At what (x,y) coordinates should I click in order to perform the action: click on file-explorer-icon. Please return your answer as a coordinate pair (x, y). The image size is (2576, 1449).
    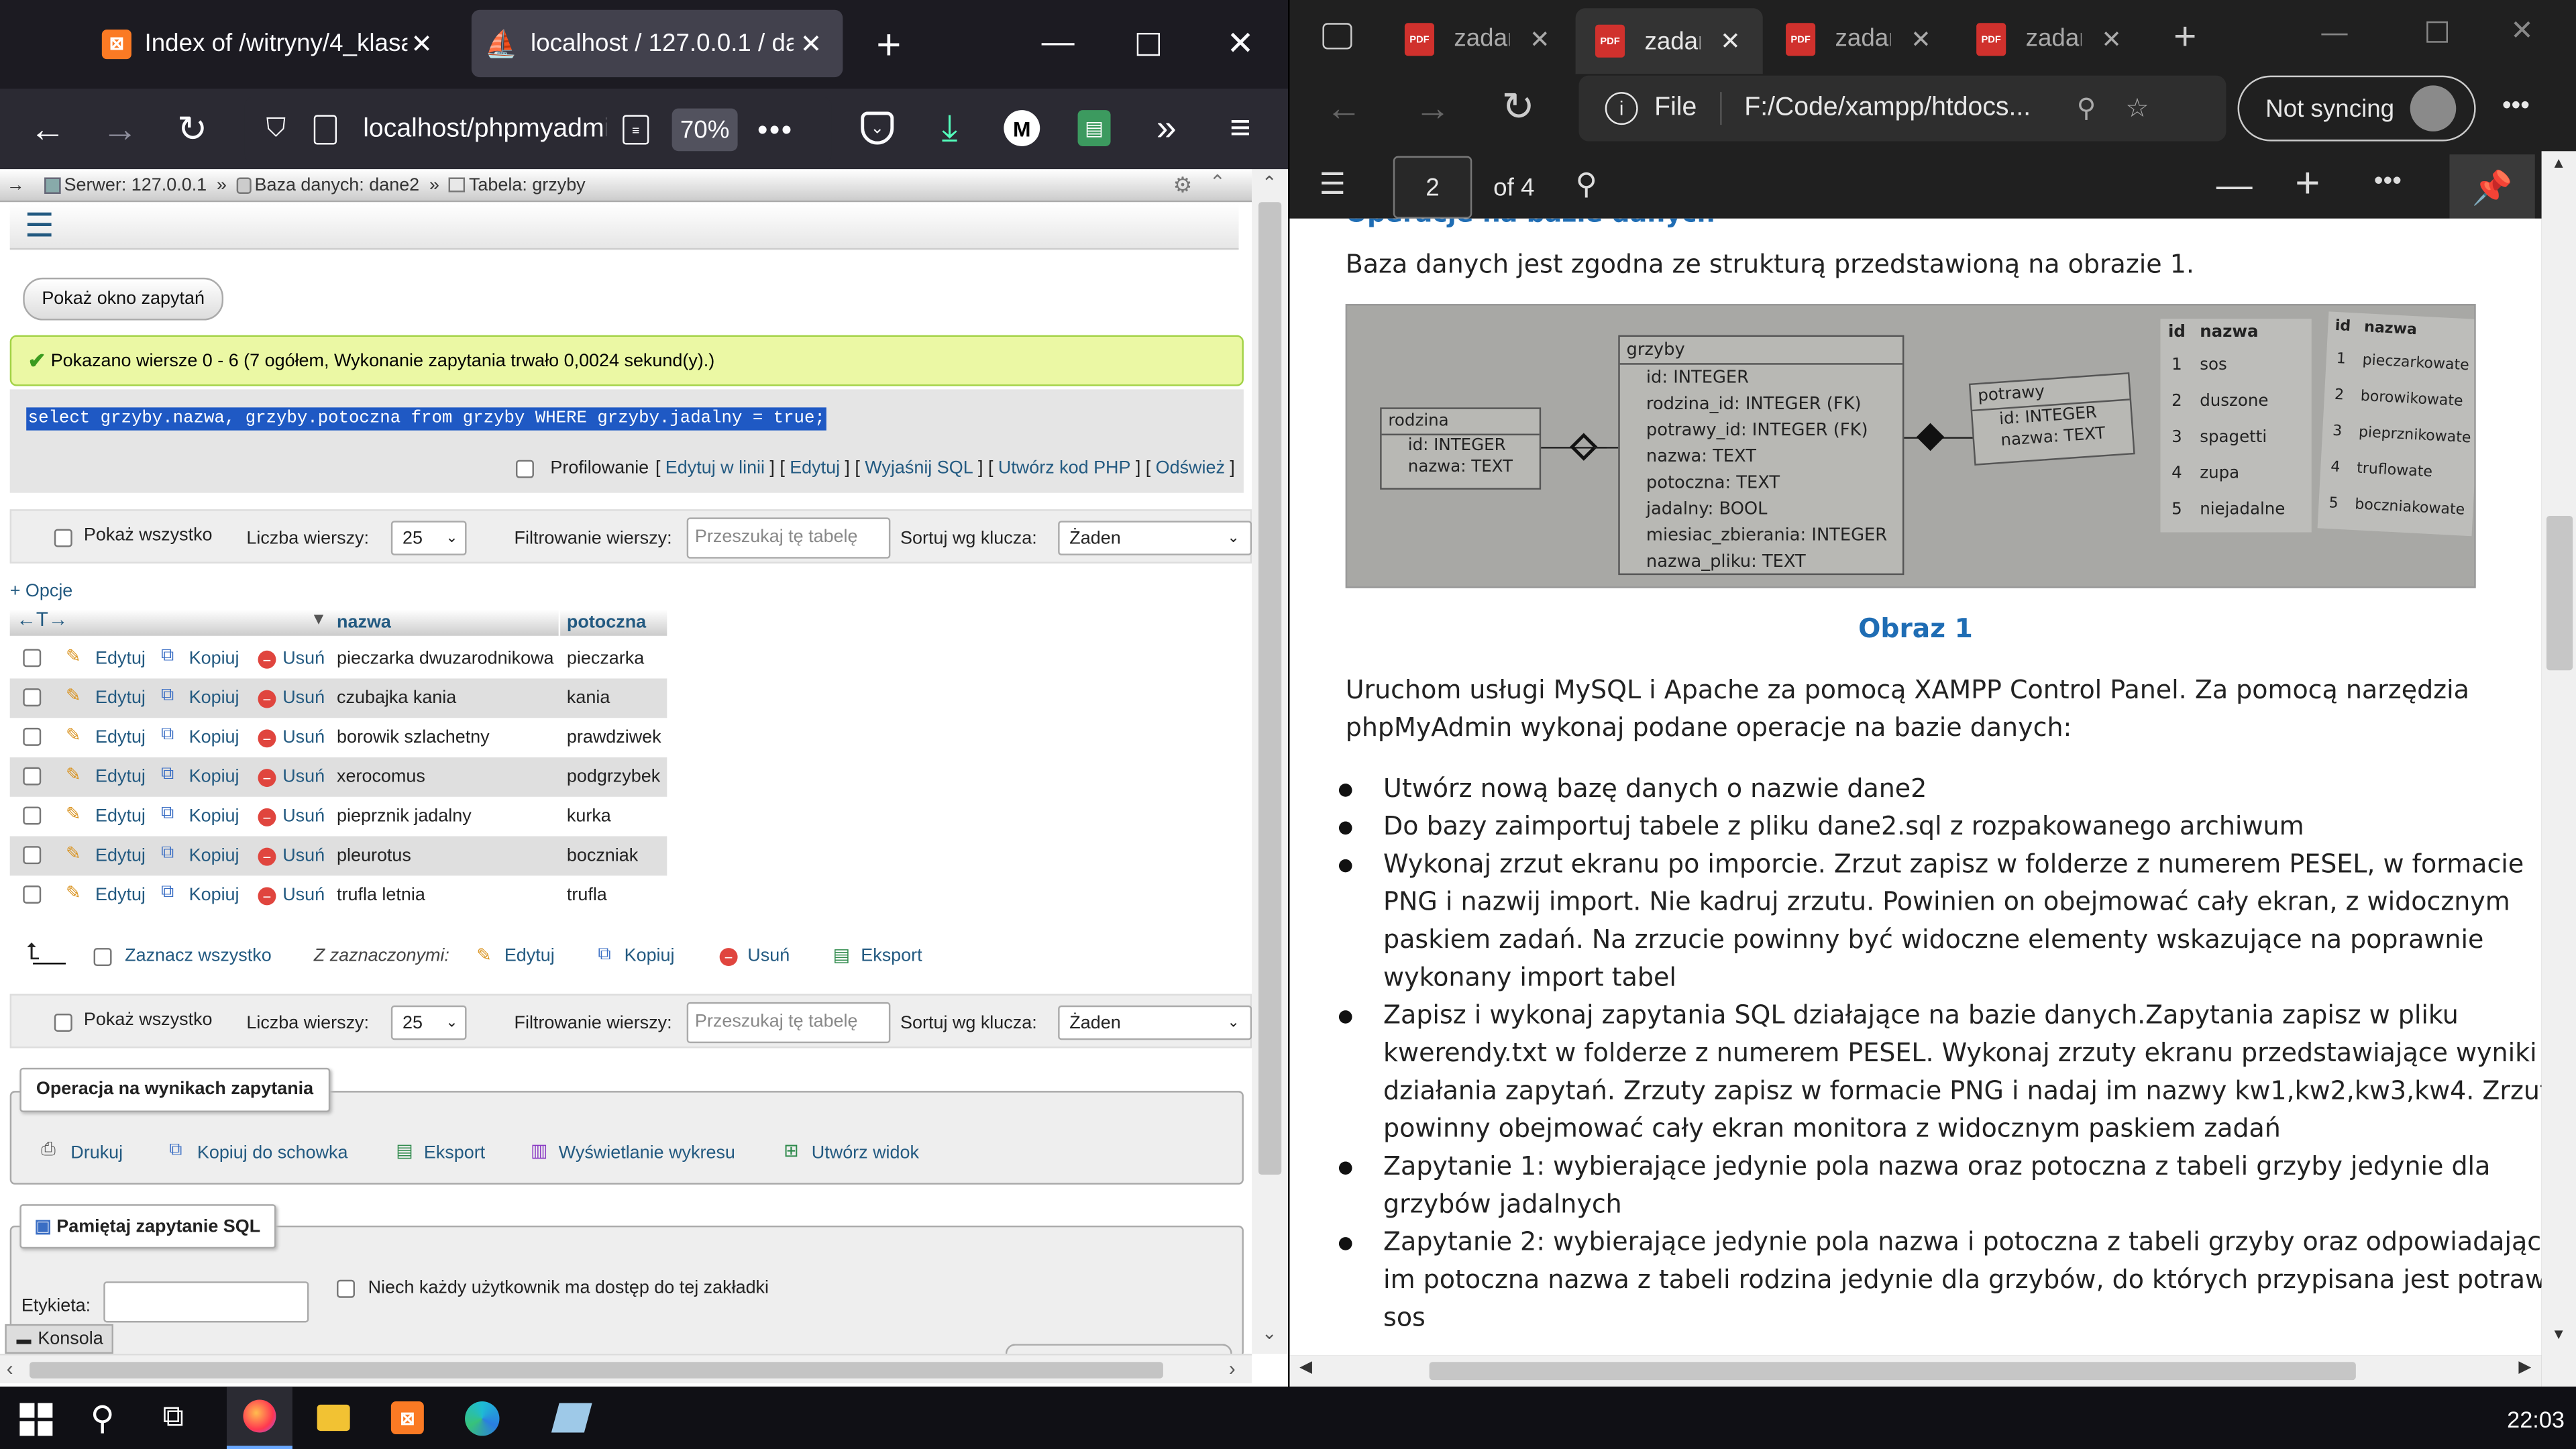
    Looking at the image, I should click on (333, 1418).